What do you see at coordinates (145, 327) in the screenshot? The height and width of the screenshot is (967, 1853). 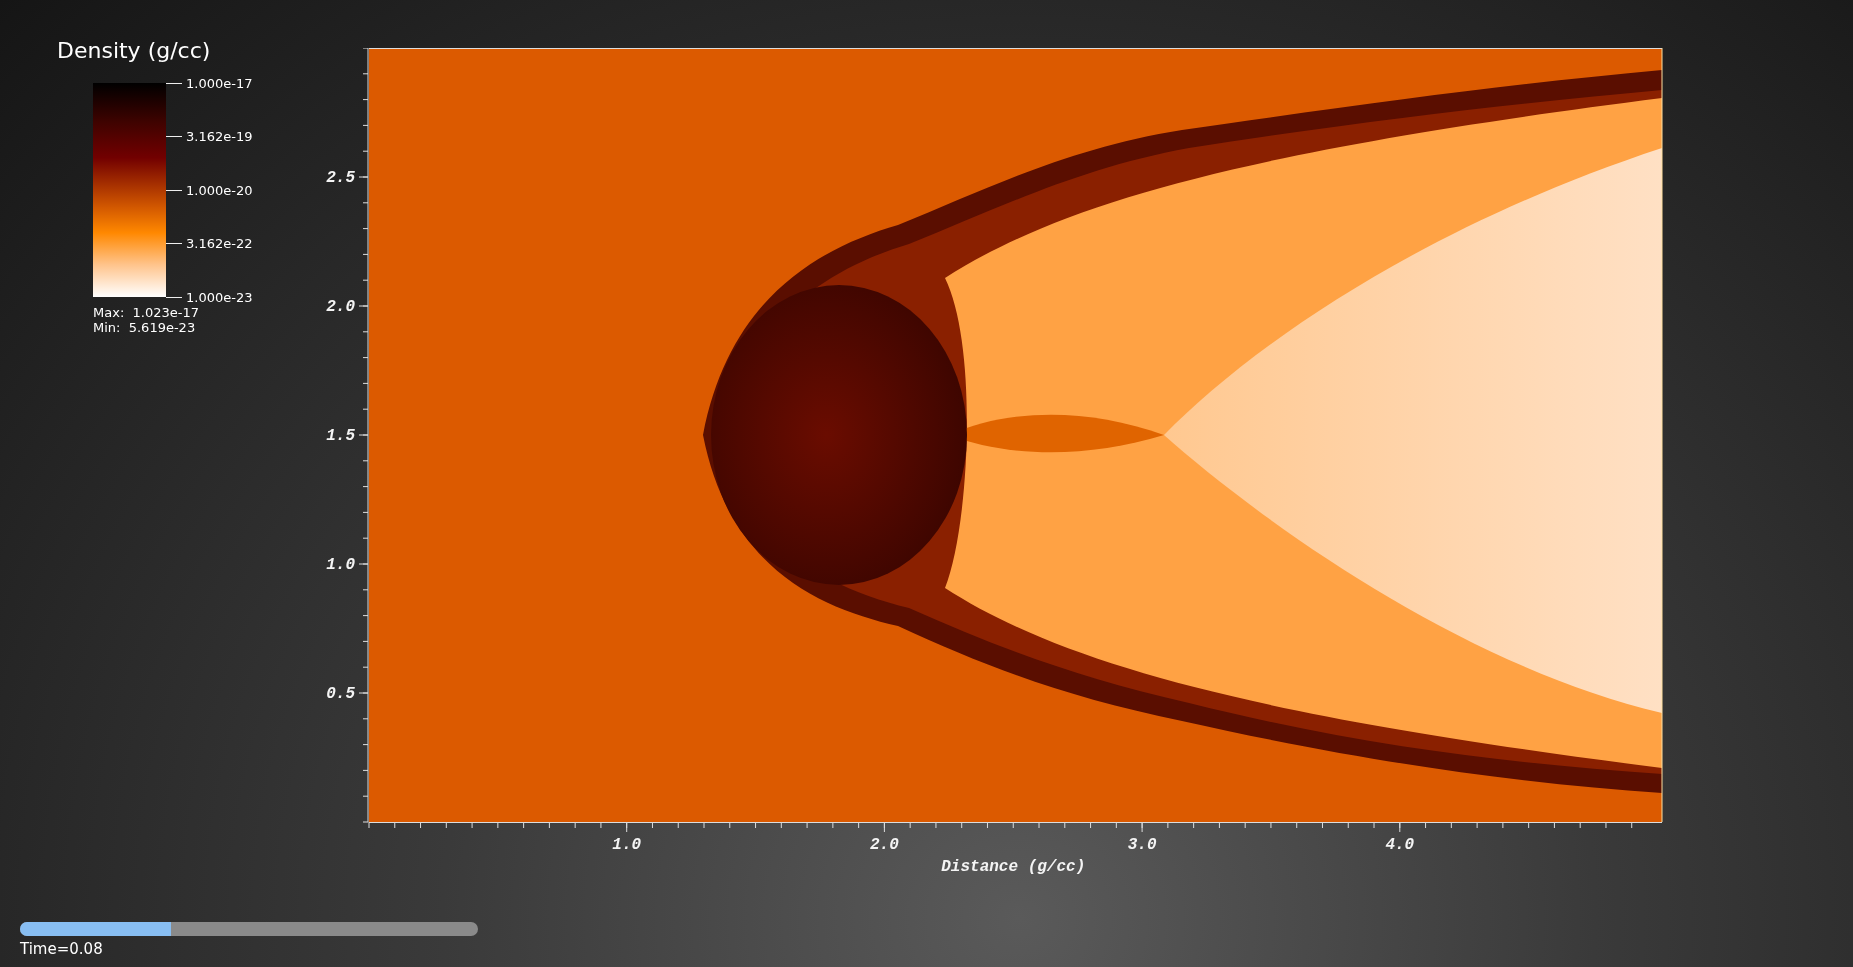 I see `min-value: Min: 5.619e-23` at bounding box center [145, 327].